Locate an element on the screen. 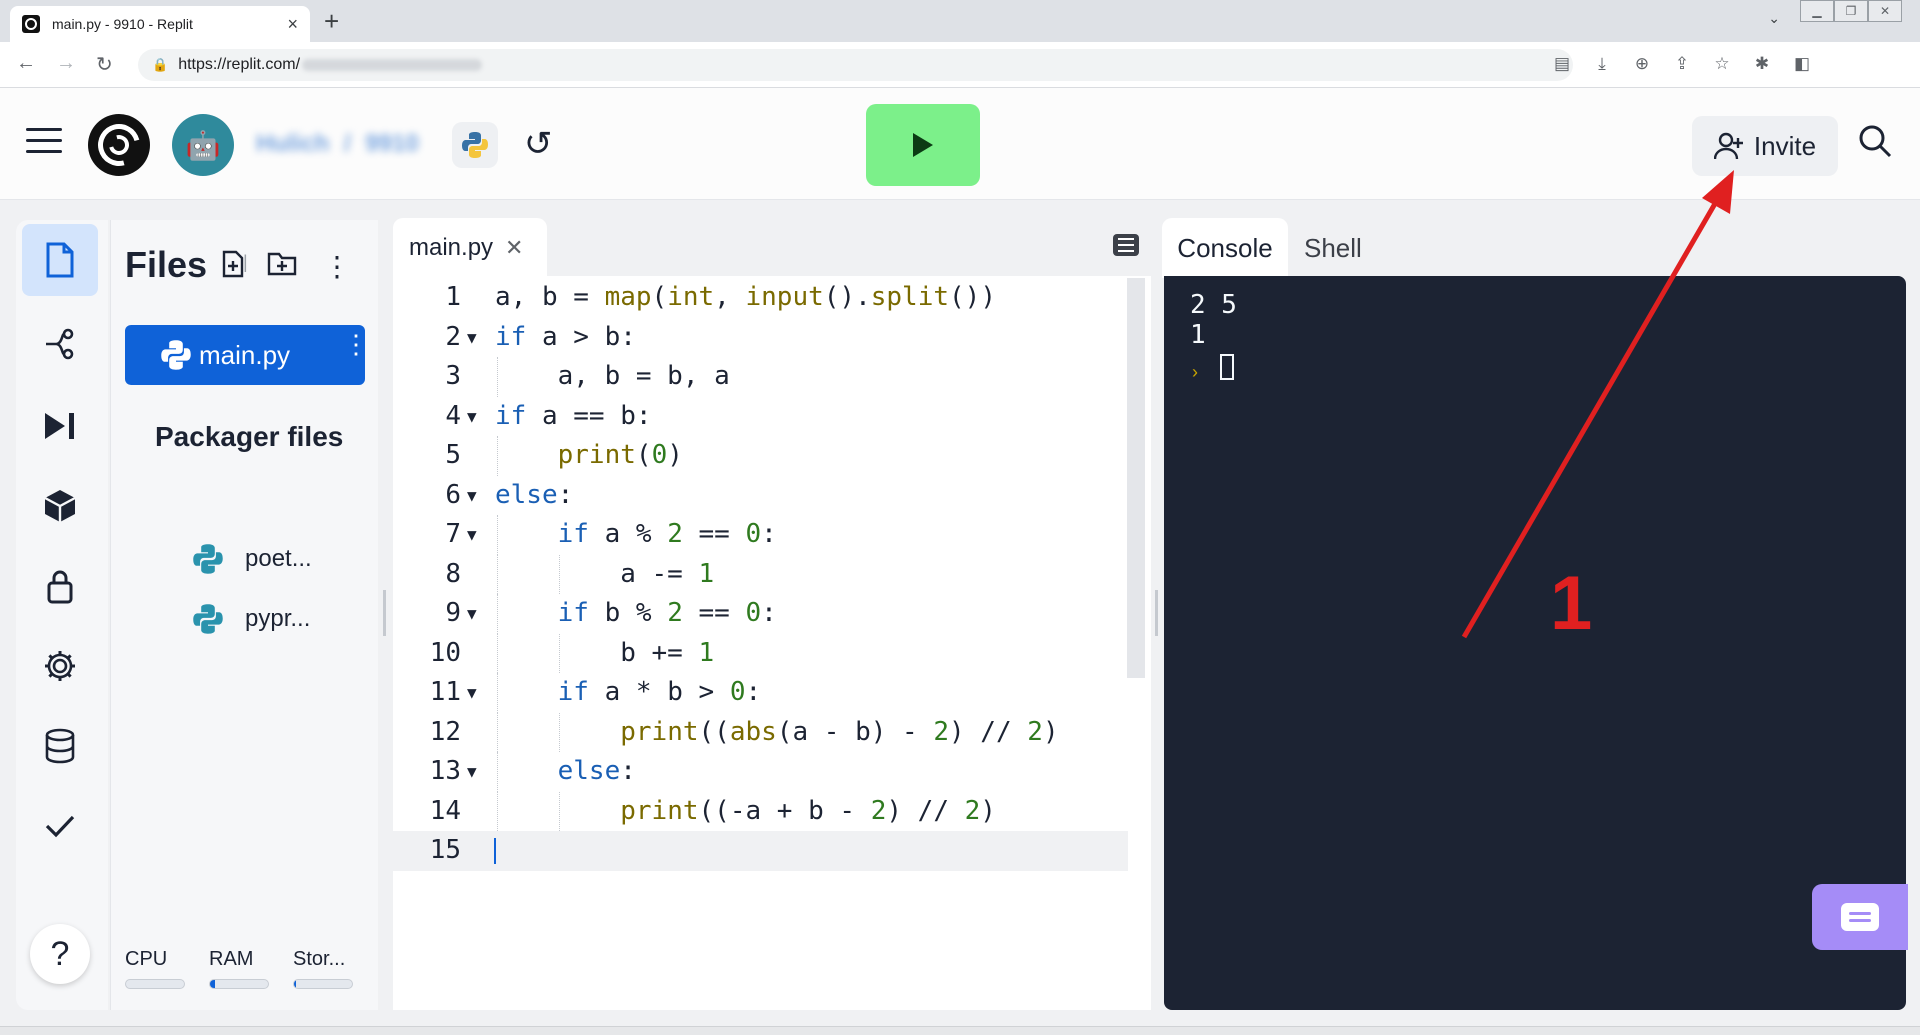 The width and height of the screenshot is (1920, 1035). file-options-icon: ⋮ is located at coordinates (356, 344).